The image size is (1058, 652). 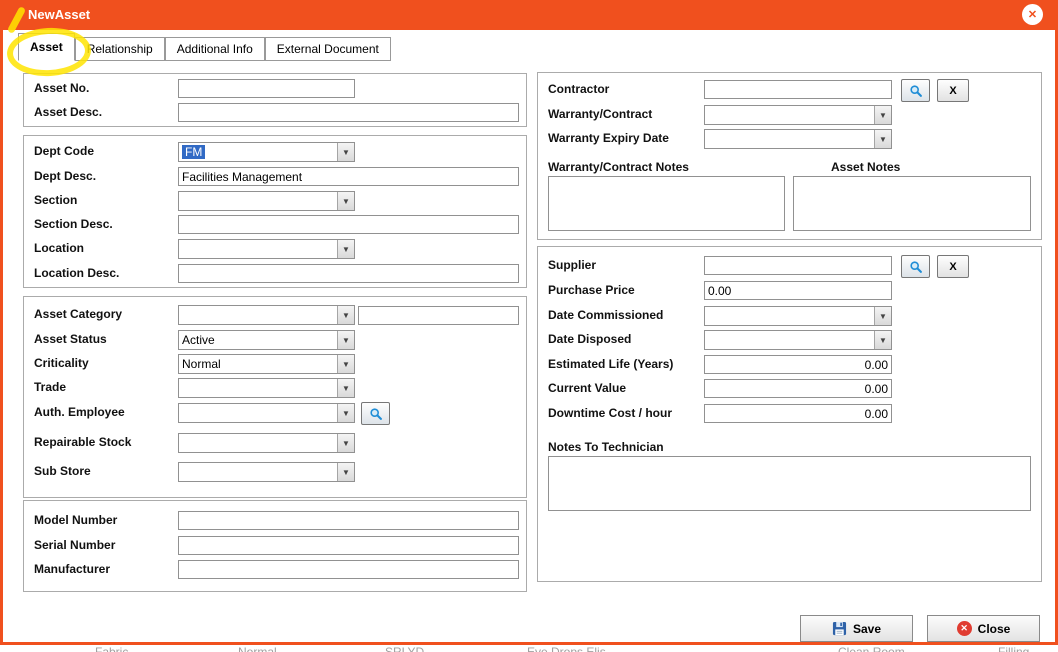 What do you see at coordinates (591, 290) in the screenshot?
I see `purchase-price-label: Purchase Price` at bounding box center [591, 290].